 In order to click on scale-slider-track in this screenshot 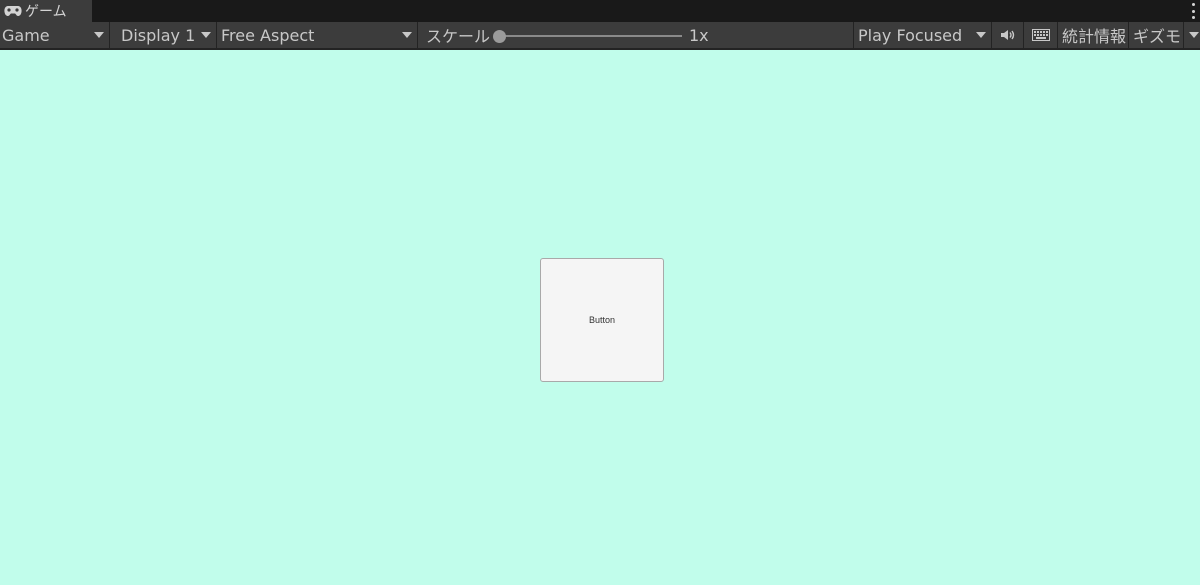, I will do `click(591, 36)`.